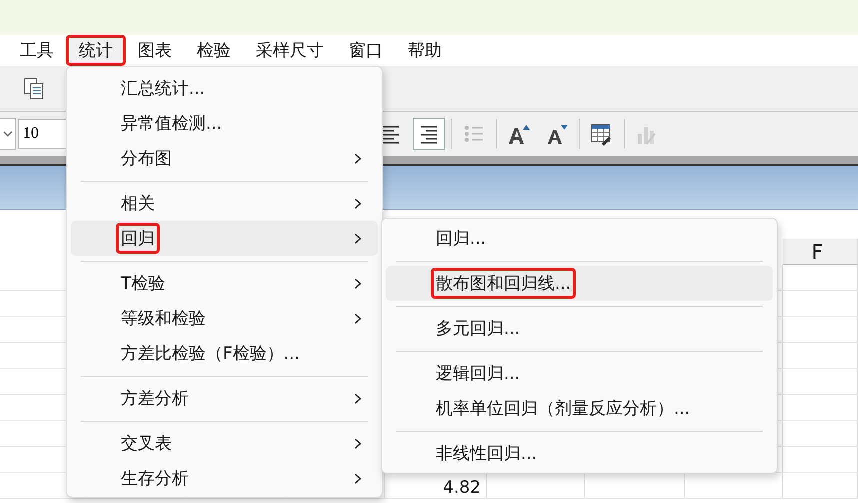 The width and height of the screenshot is (858, 503). What do you see at coordinates (425, 50) in the screenshot?
I see `menu-item: 帮助` at bounding box center [425, 50].